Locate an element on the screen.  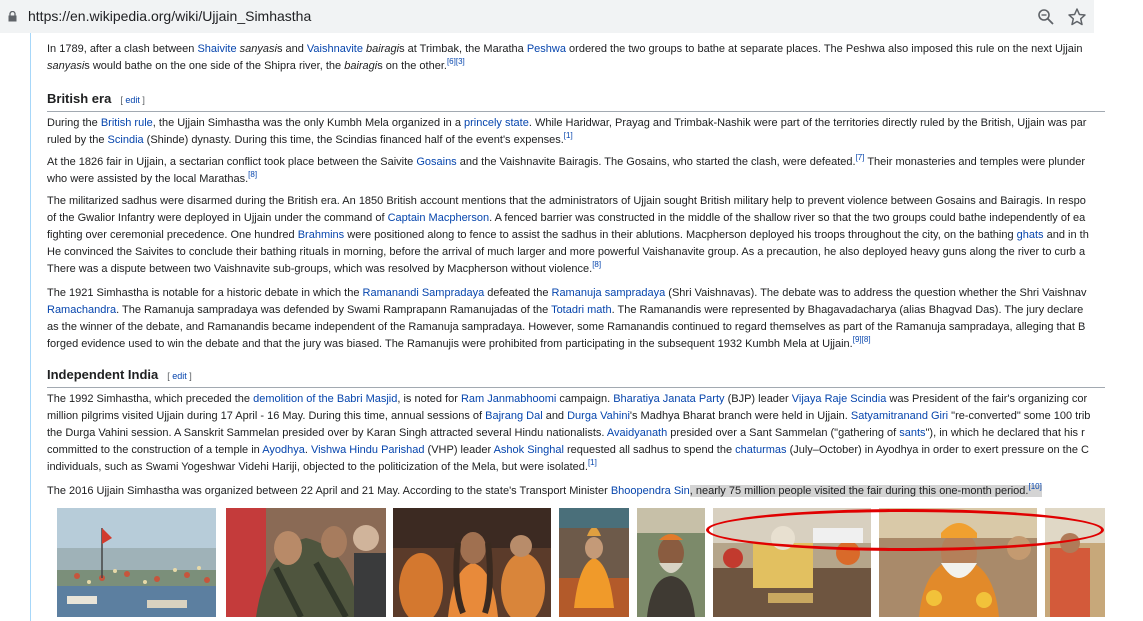
text: (BJP) leader is located at coordinates (758, 399).